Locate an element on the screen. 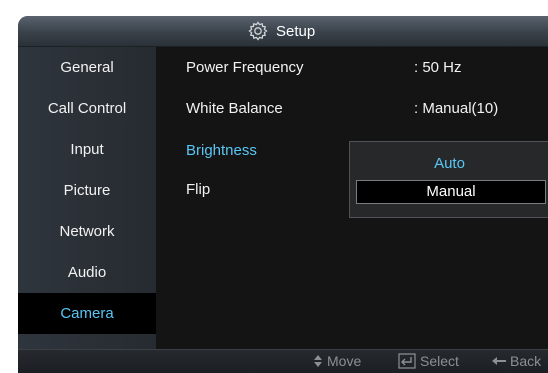 This screenshot has width=548, height=373. select-hint: Select is located at coordinates (428, 361).